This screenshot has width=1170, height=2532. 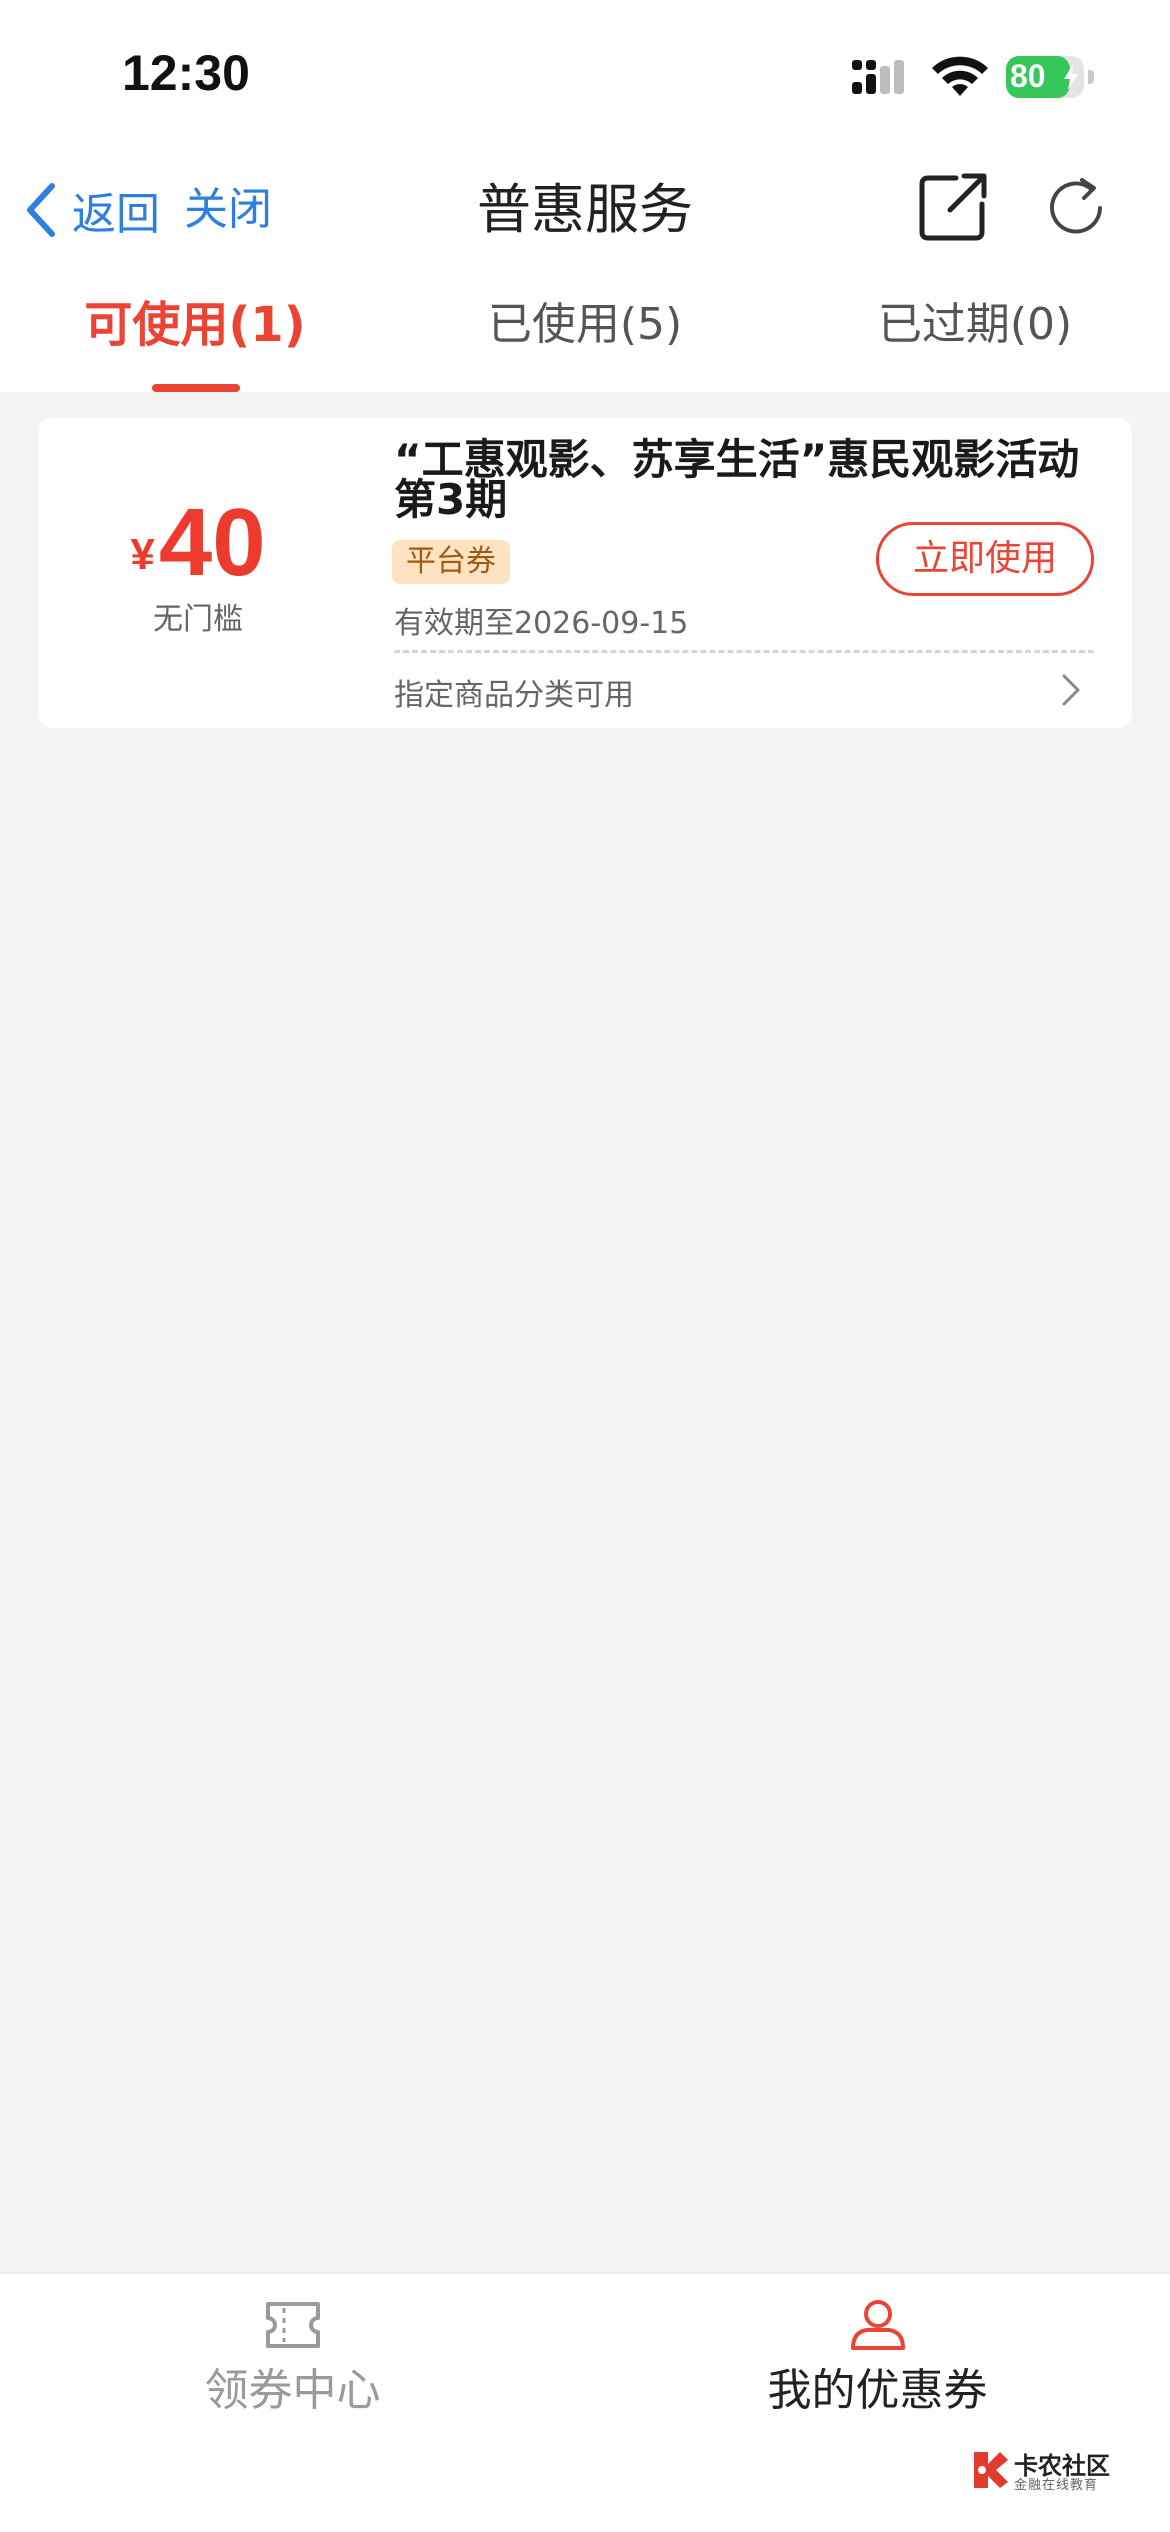 I want to click on coupon-title: “工惠观影、苏享生活”惠民观影活动第3期, so click(x=737, y=479).